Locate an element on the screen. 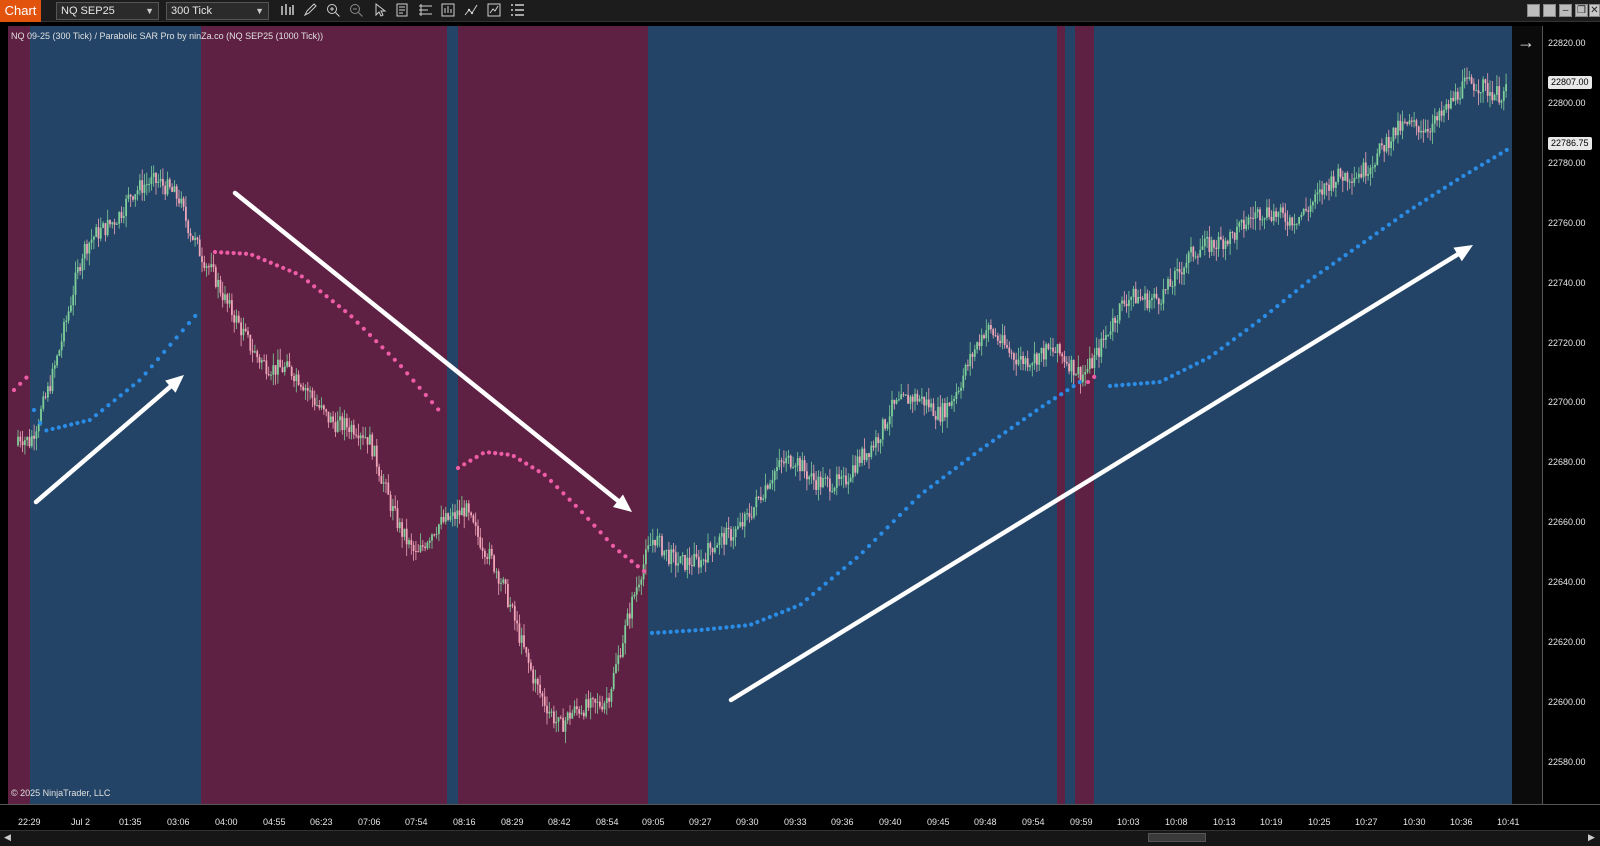 Image resolution: width=1600 pixels, height=846 pixels. window-tile-icon is located at coordinates (1533, 10).